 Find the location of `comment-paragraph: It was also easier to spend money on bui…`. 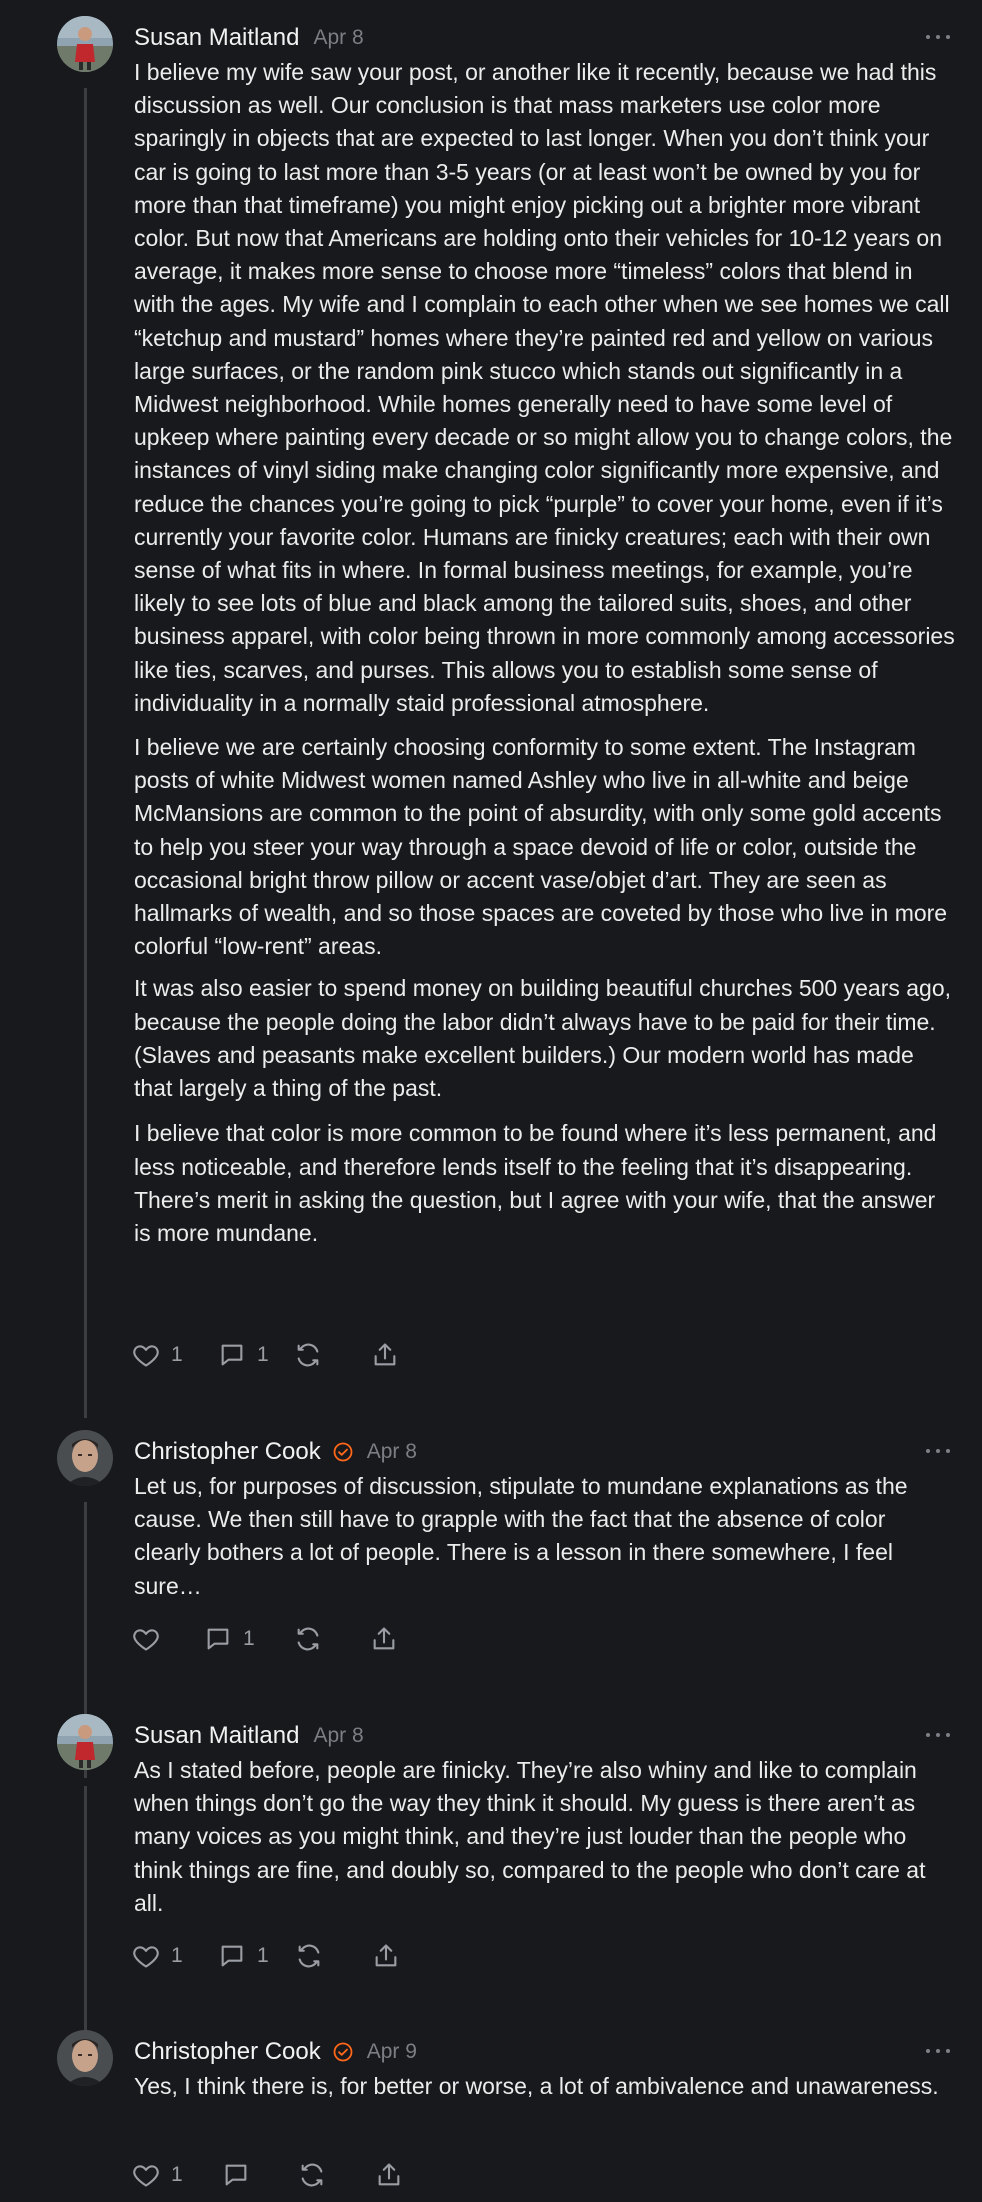

comment-paragraph: It was also easier to spend money on bui… is located at coordinates (543, 1038).